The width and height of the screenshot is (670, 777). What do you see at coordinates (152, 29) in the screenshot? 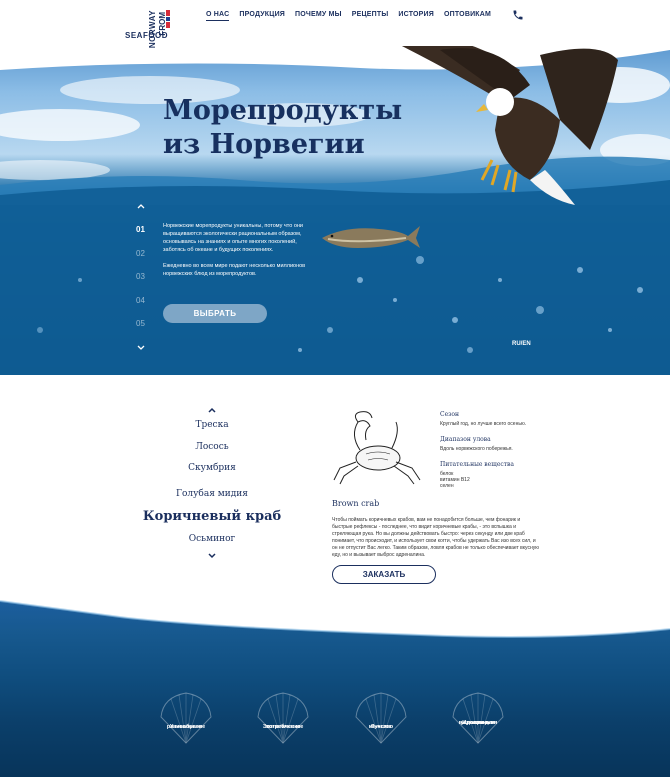
I see `logo-norway: NORWAY` at bounding box center [152, 29].